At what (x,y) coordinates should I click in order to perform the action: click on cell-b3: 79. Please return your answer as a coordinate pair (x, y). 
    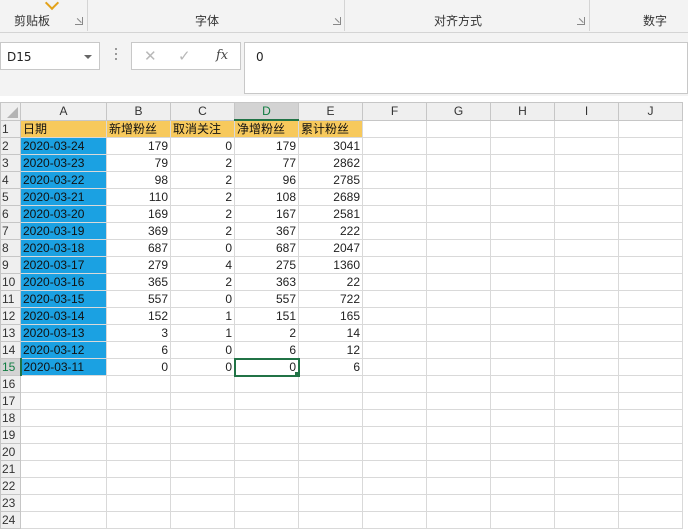
    Looking at the image, I should click on (138, 163).